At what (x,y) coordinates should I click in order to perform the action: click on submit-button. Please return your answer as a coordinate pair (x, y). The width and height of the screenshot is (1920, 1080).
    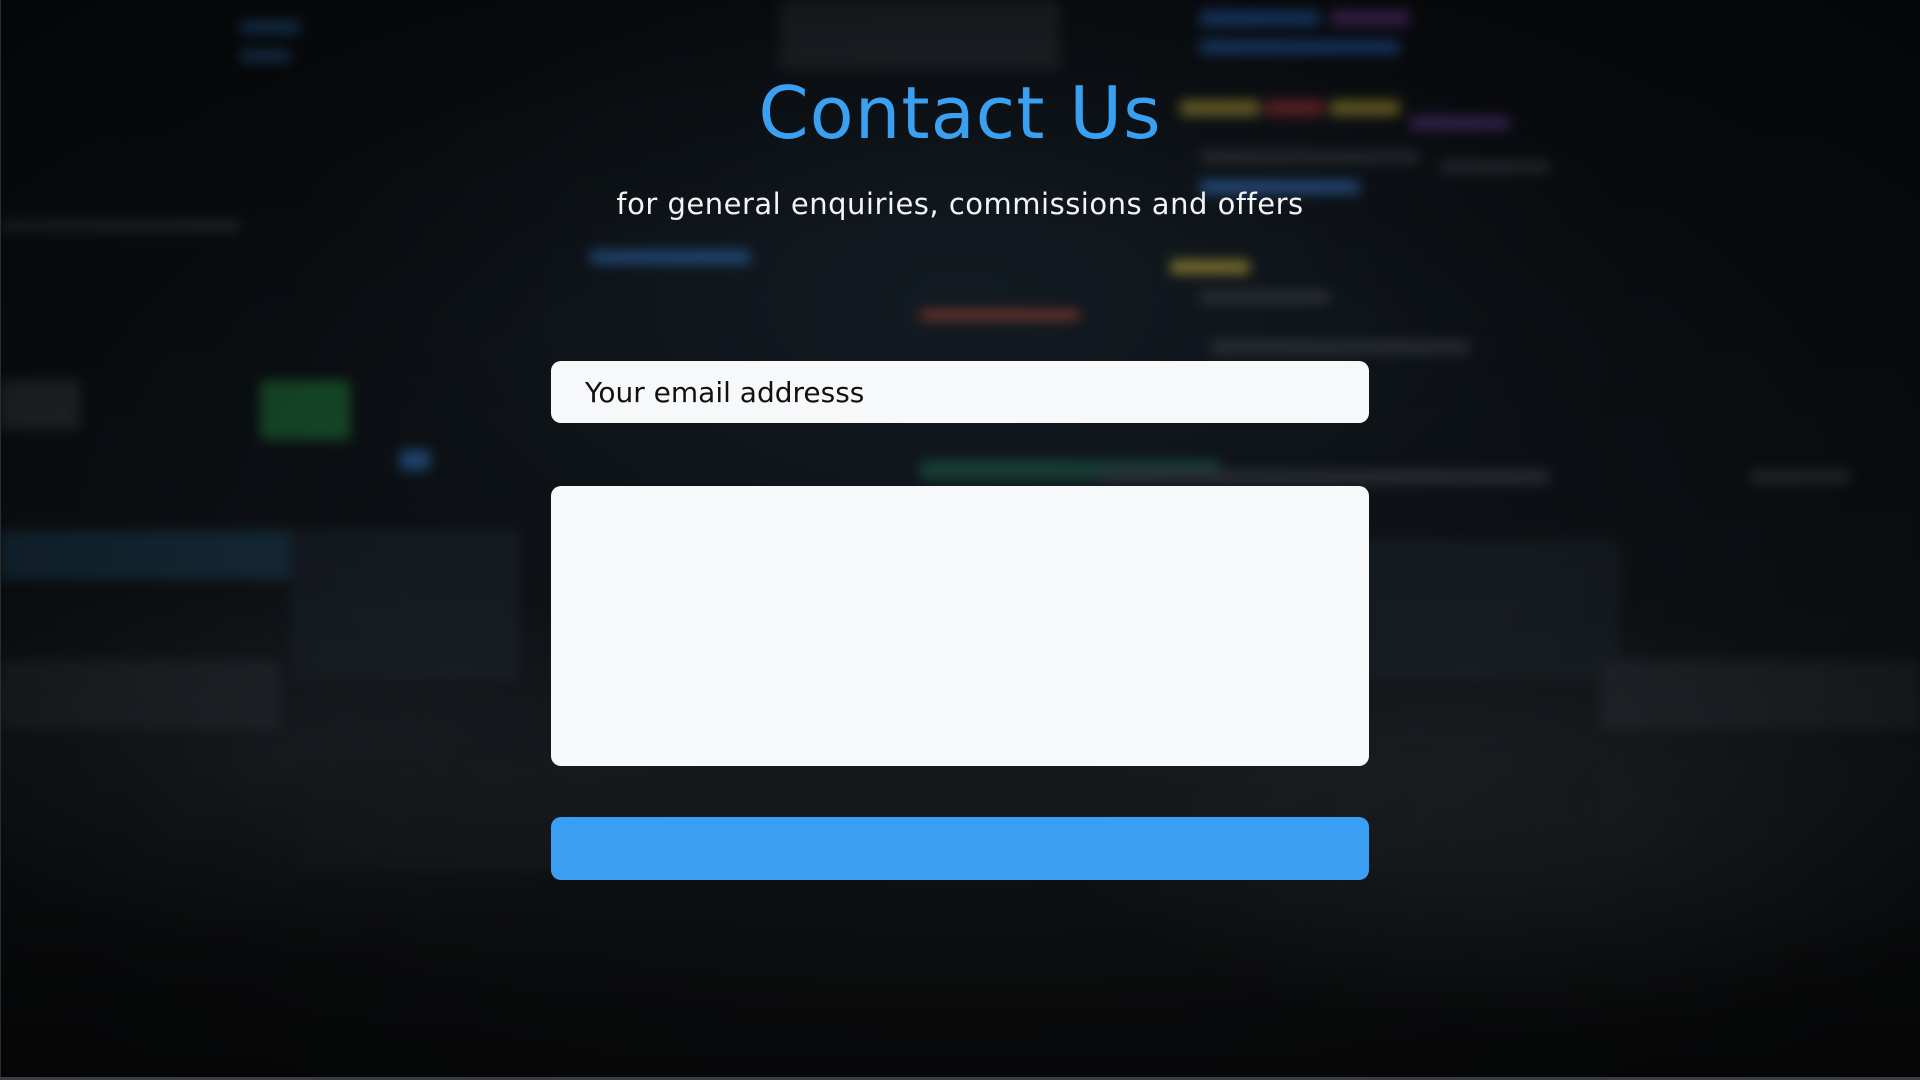
    Looking at the image, I should click on (960, 848).